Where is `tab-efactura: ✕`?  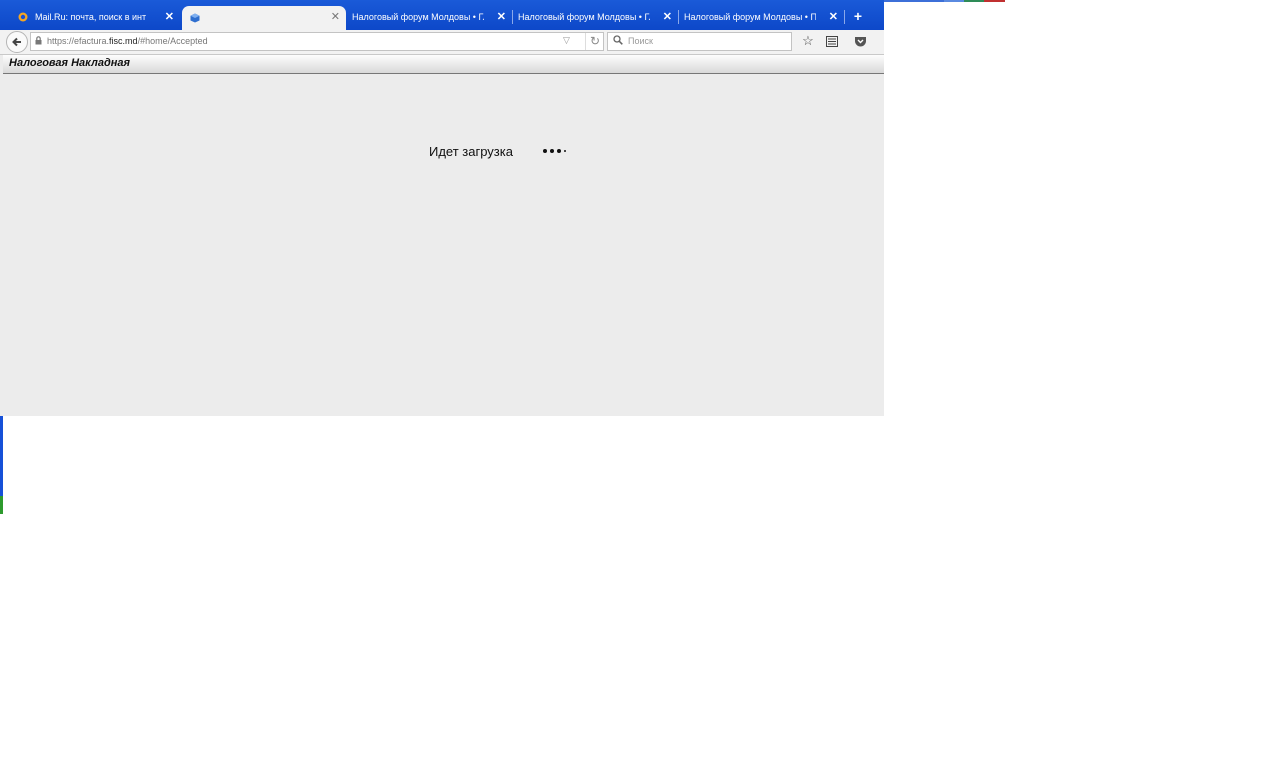
tab-efactura: ✕ is located at coordinates (264, 18).